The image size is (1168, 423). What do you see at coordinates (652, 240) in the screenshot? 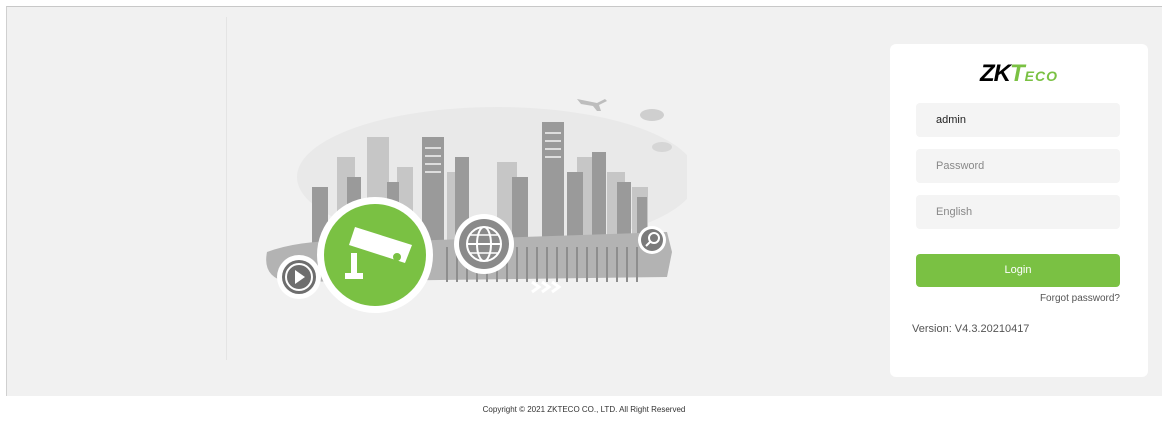
I see `search-icon` at bounding box center [652, 240].